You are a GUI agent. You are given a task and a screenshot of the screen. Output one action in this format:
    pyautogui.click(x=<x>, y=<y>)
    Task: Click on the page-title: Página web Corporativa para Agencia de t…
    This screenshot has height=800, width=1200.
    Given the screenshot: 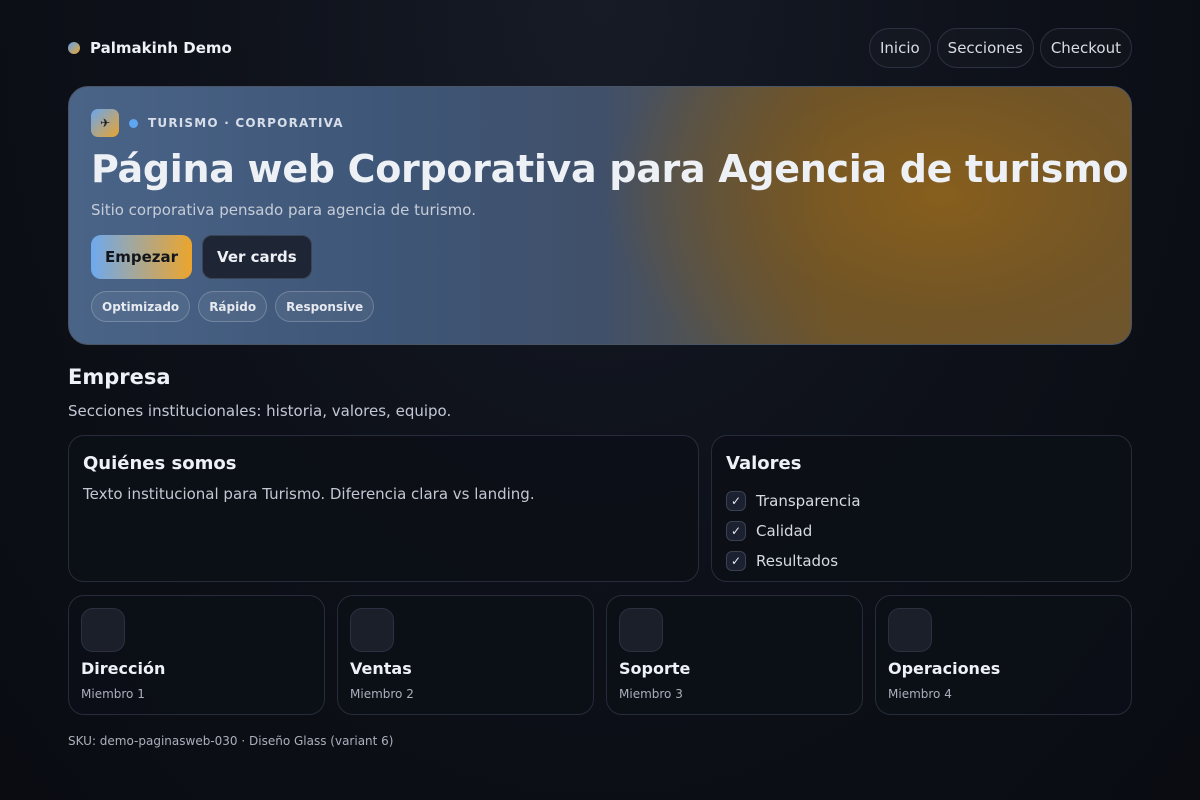 What is the action you would take?
    pyautogui.click(x=611, y=169)
    